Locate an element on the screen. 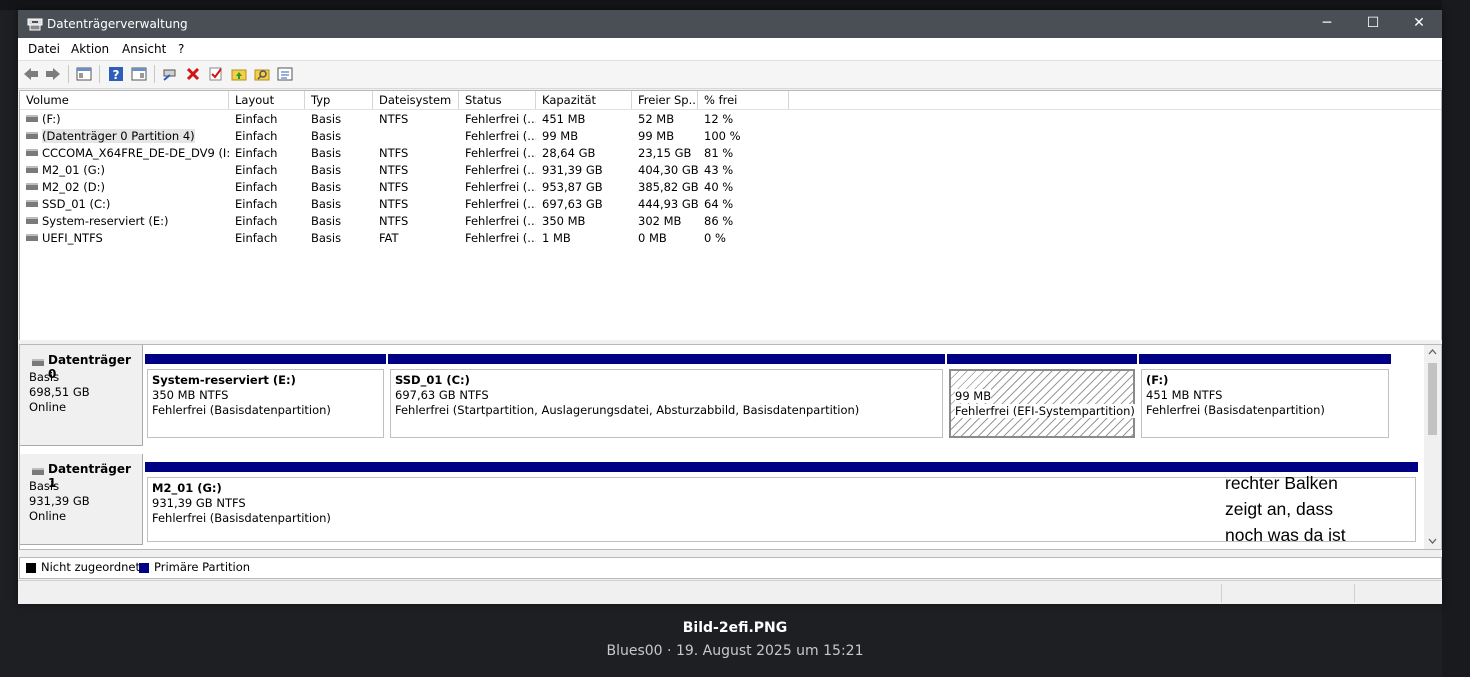 This screenshot has width=1470, height=677. menu-help: ? is located at coordinates (181, 49).